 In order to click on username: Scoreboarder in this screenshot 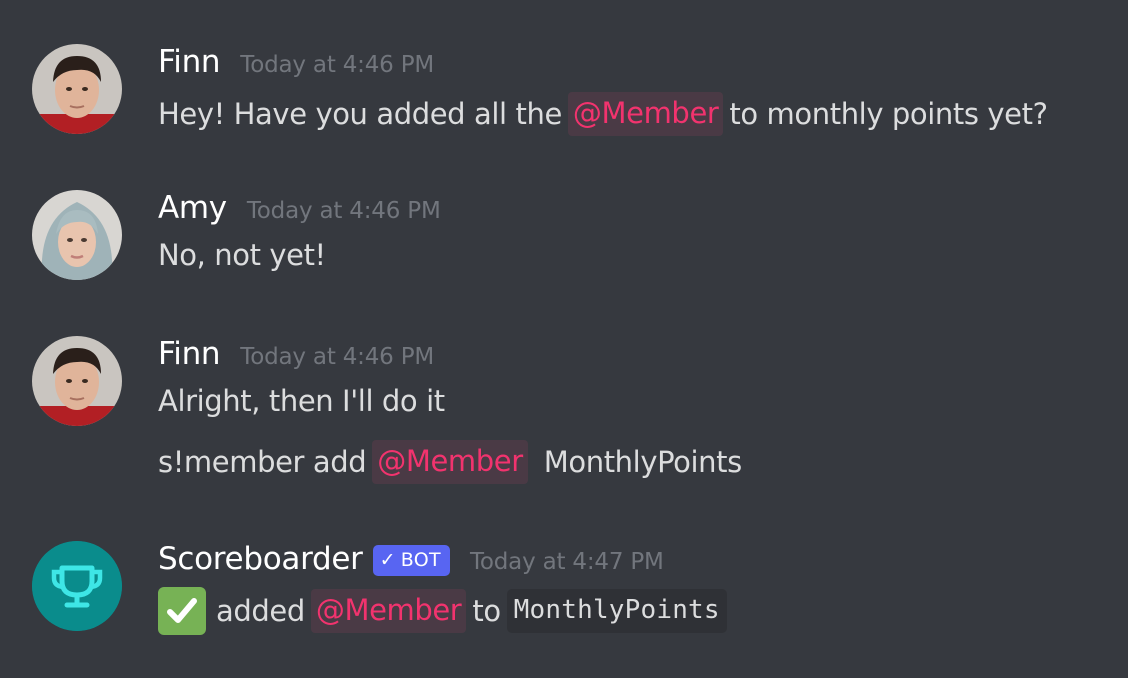, I will do `click(260, 559)`.